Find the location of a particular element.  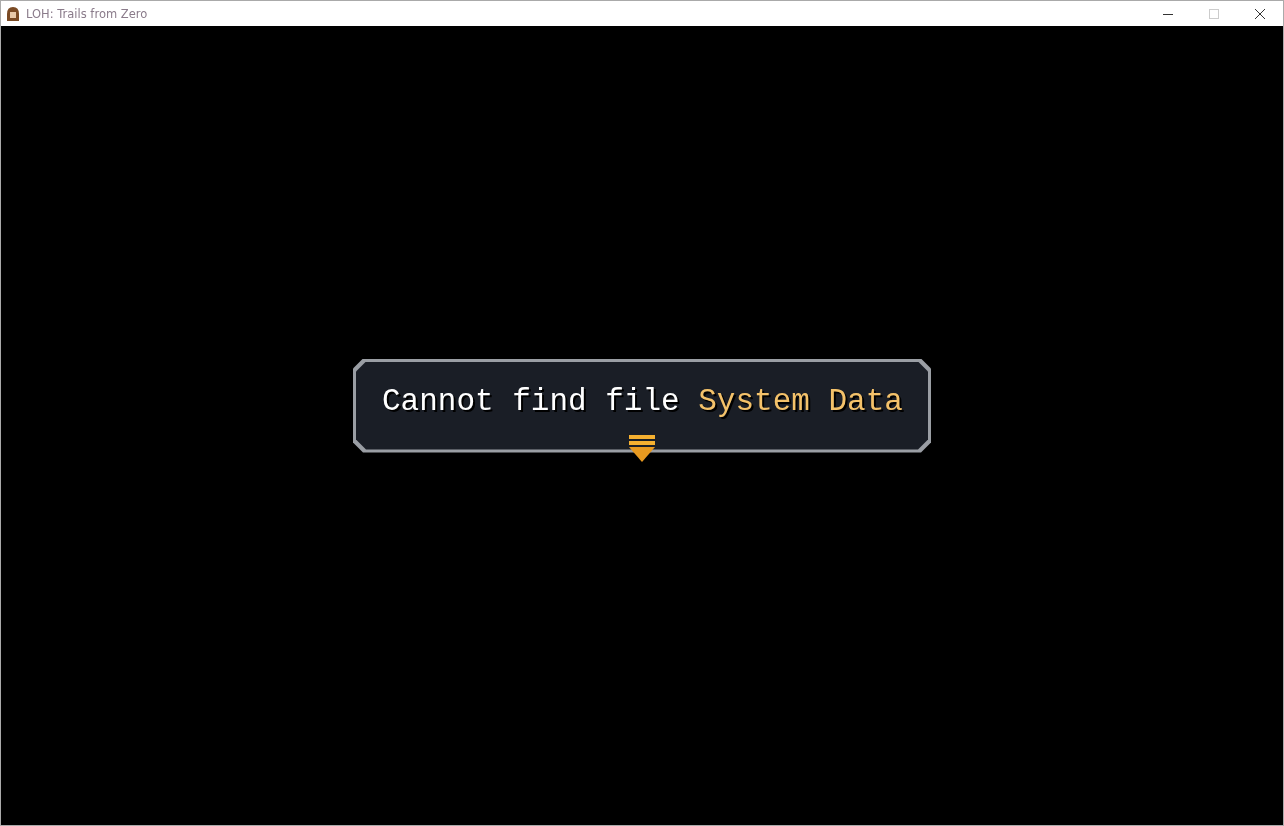

continue-arrow-icon is located at coordinates (642, 448).